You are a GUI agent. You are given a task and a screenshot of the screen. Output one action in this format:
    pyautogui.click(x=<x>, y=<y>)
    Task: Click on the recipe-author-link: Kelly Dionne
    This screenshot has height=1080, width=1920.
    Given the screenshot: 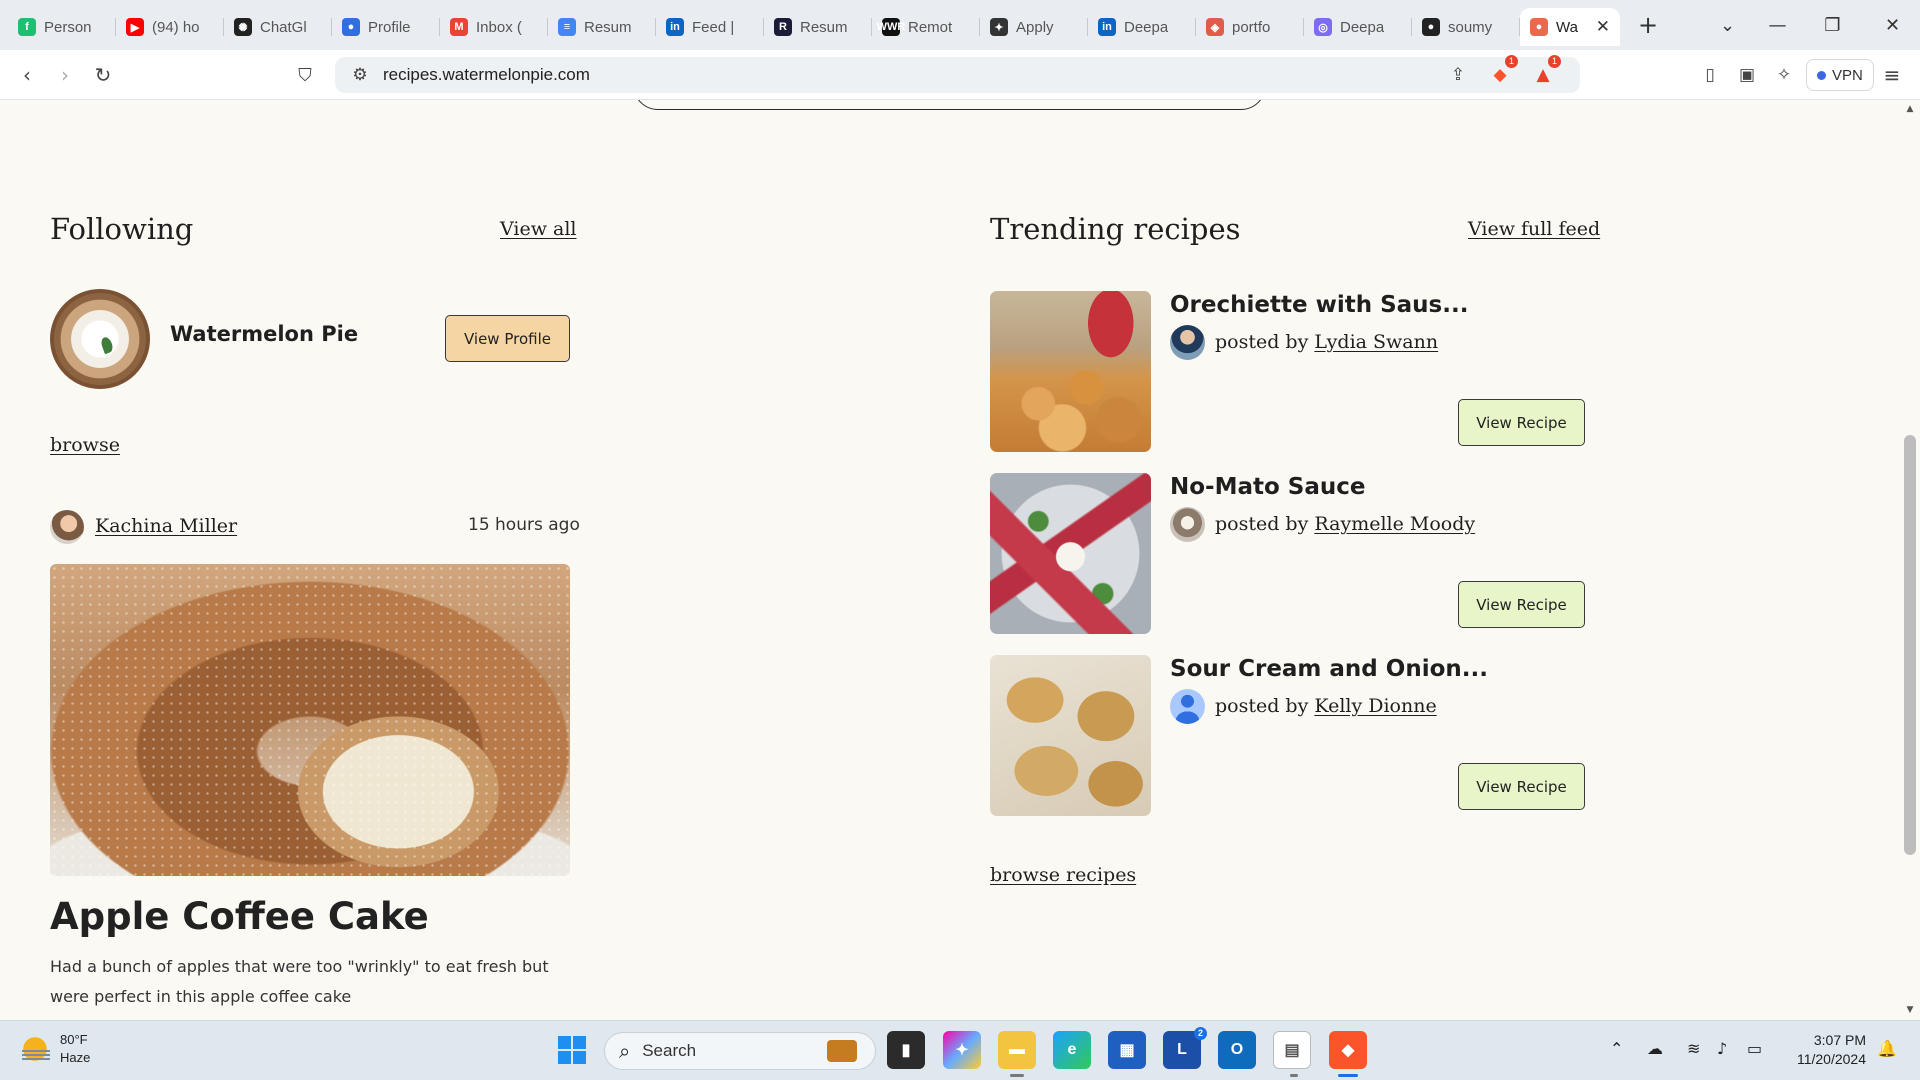 What is the action you would take?
    pyautogui.click(x=1375, y=706)
    